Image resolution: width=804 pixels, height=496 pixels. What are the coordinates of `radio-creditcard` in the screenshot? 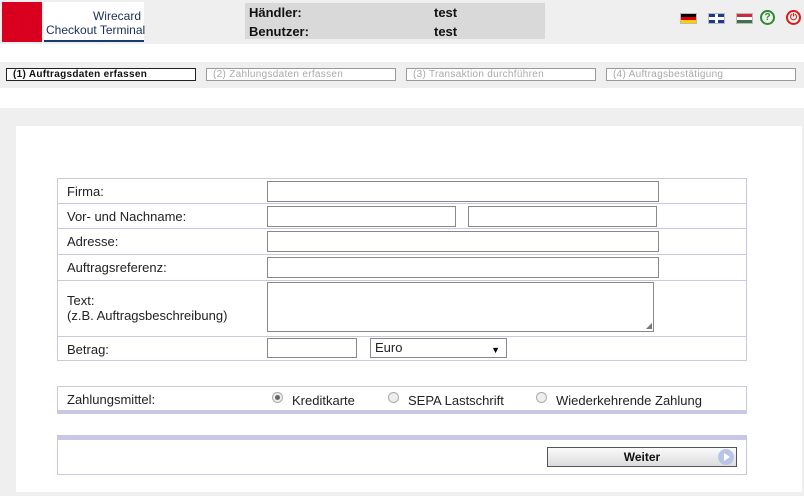 It's located at (277, 397).